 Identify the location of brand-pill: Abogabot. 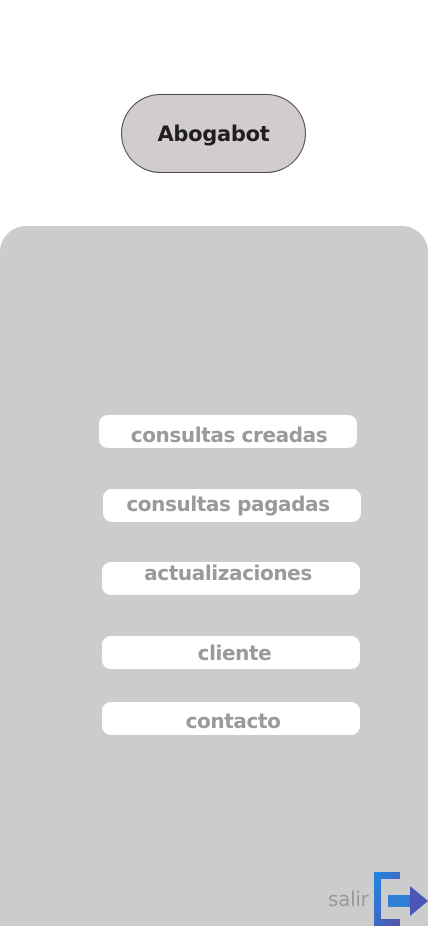
(213, 133).